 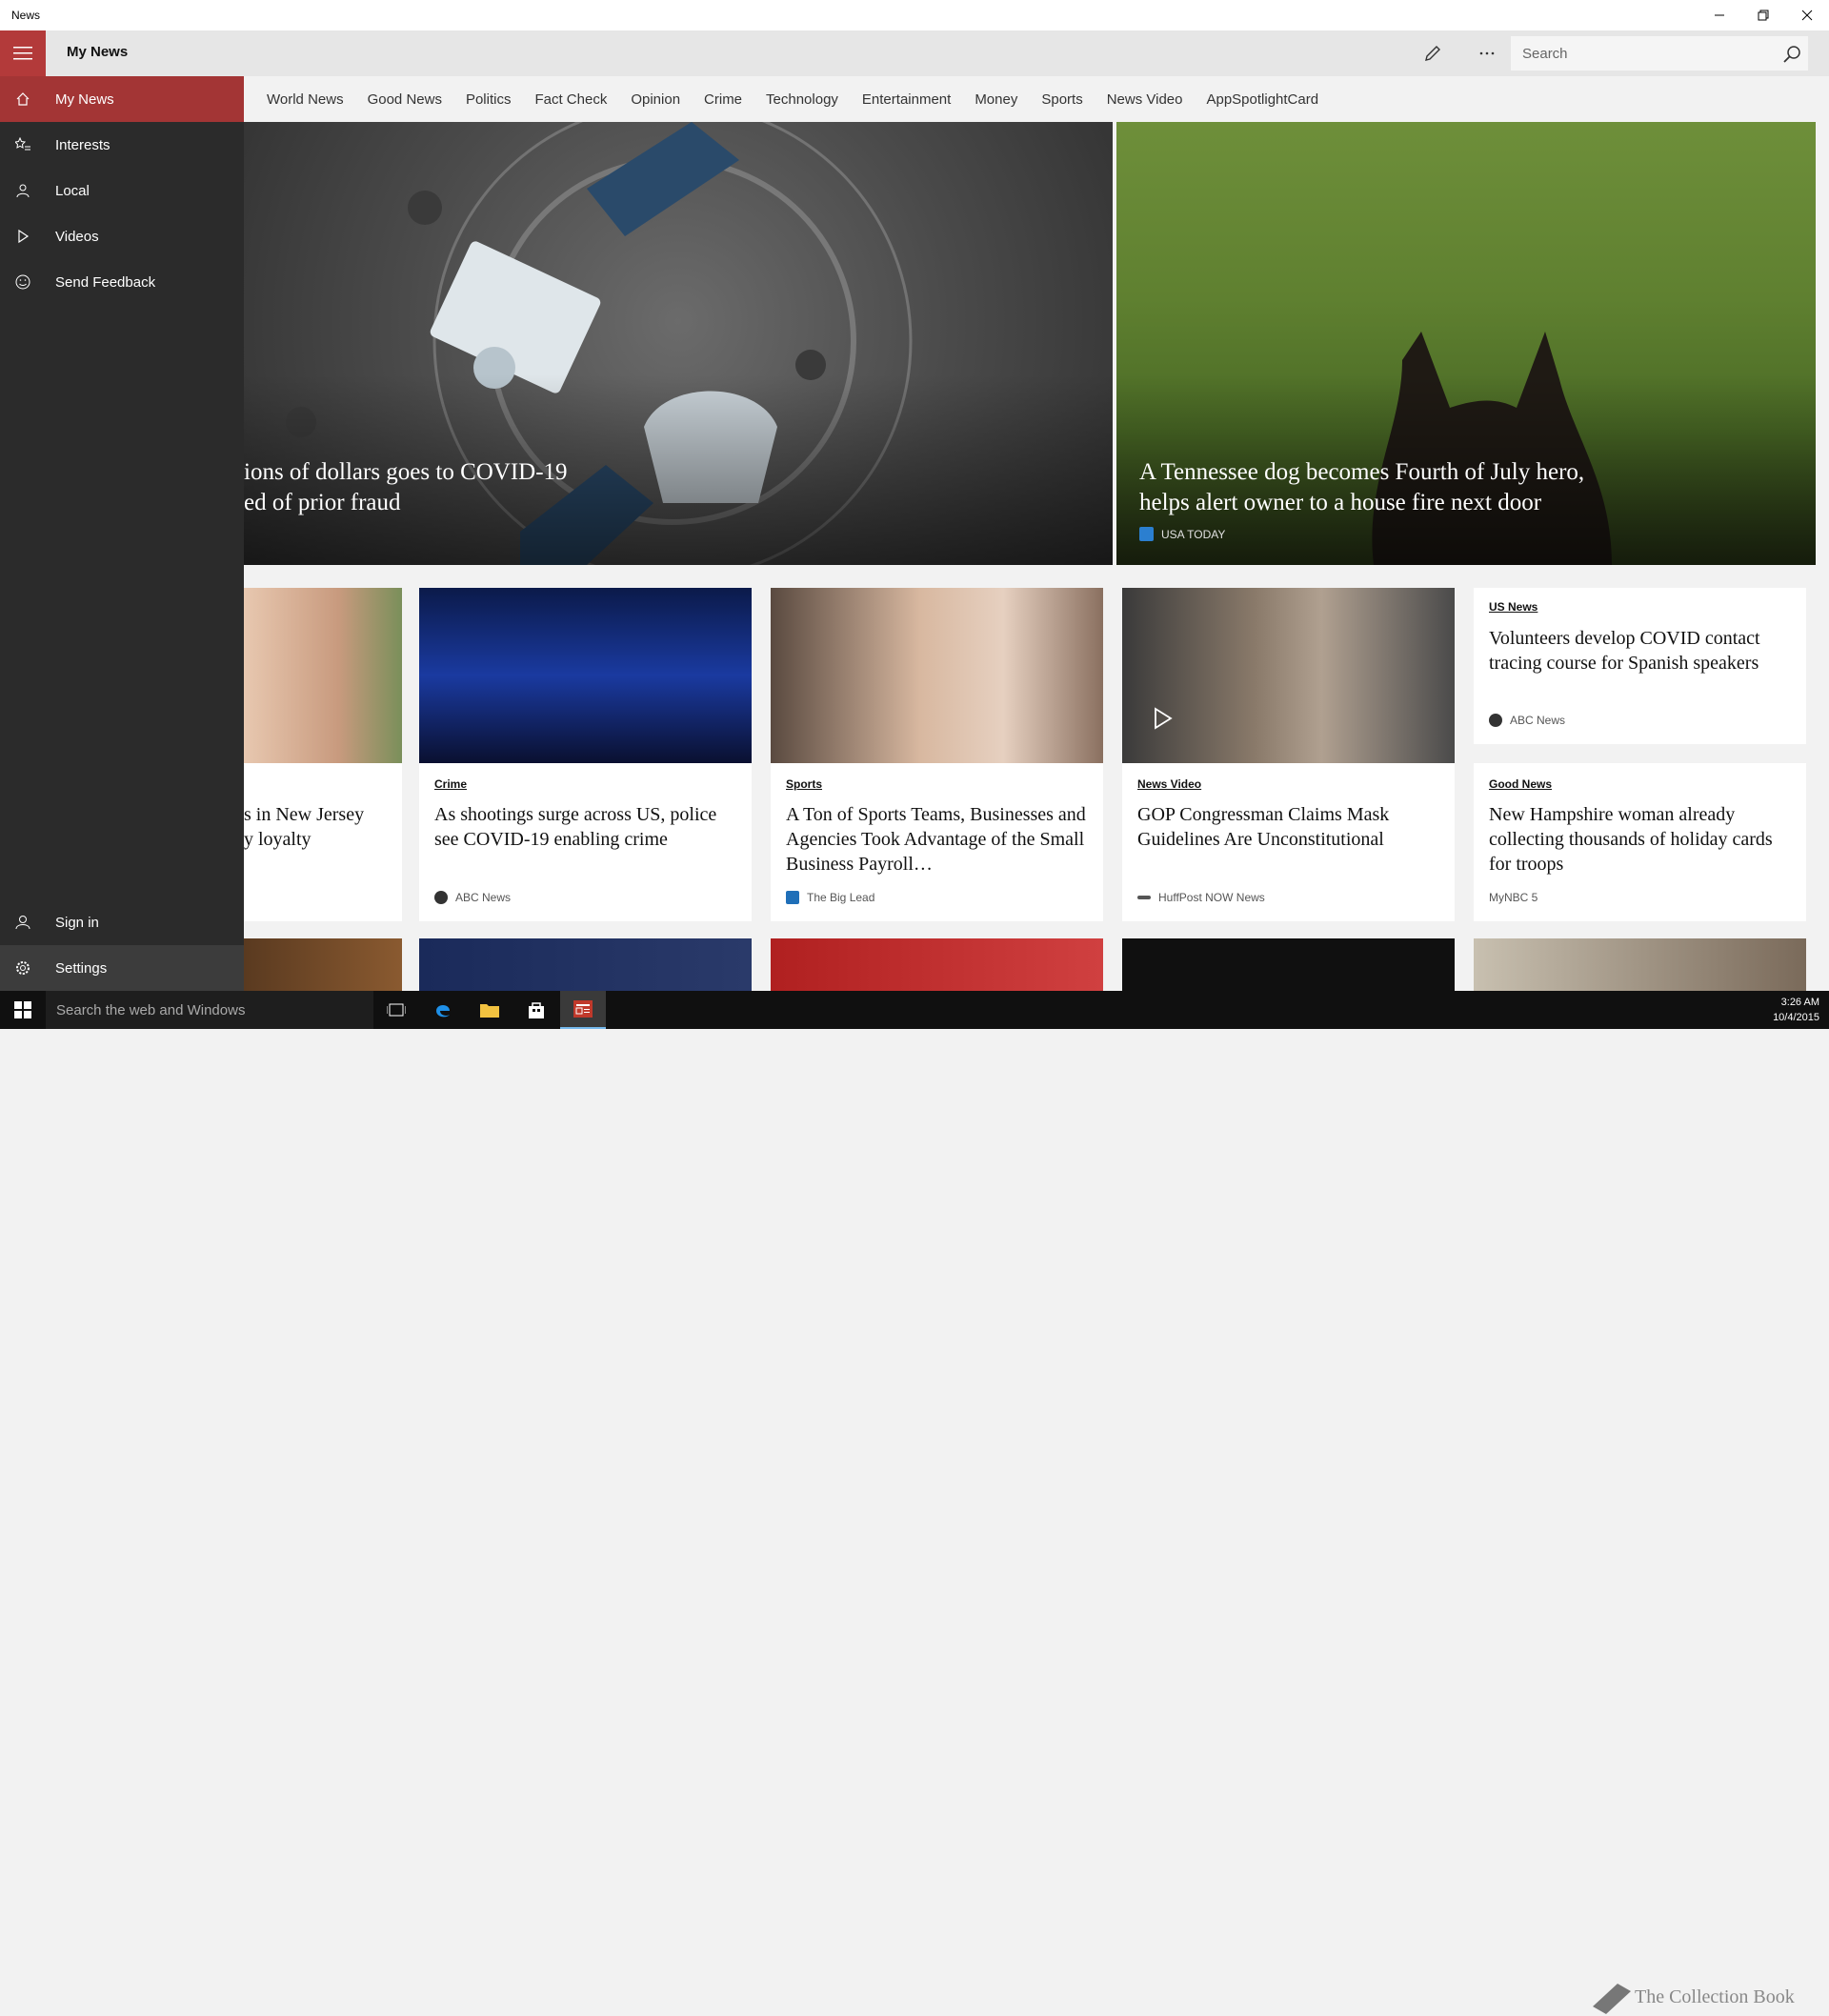 I want to click on more-options-button, so click(x=1487, y=53).